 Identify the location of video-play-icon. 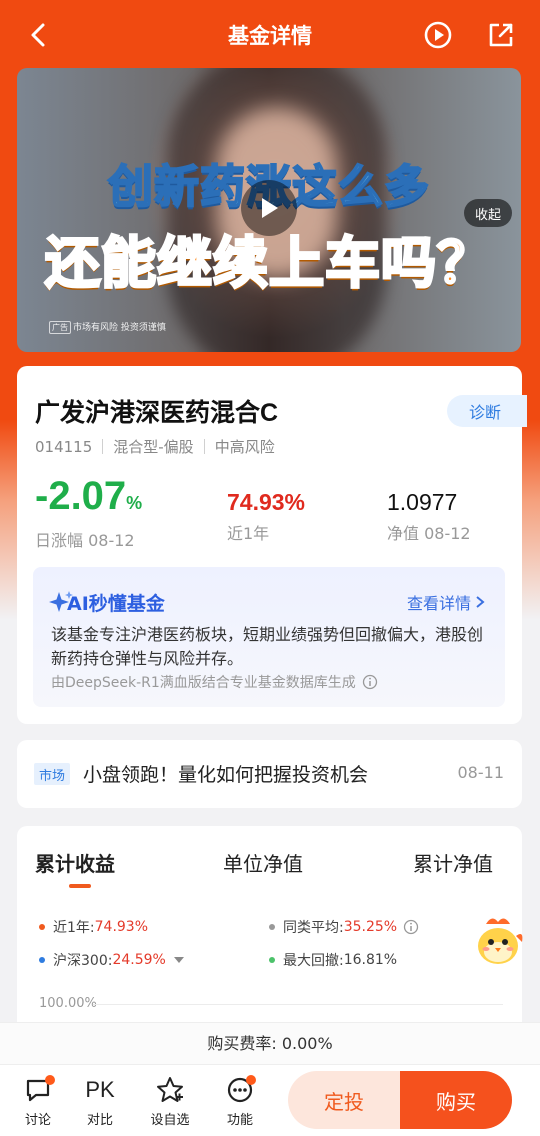
(270, 208).